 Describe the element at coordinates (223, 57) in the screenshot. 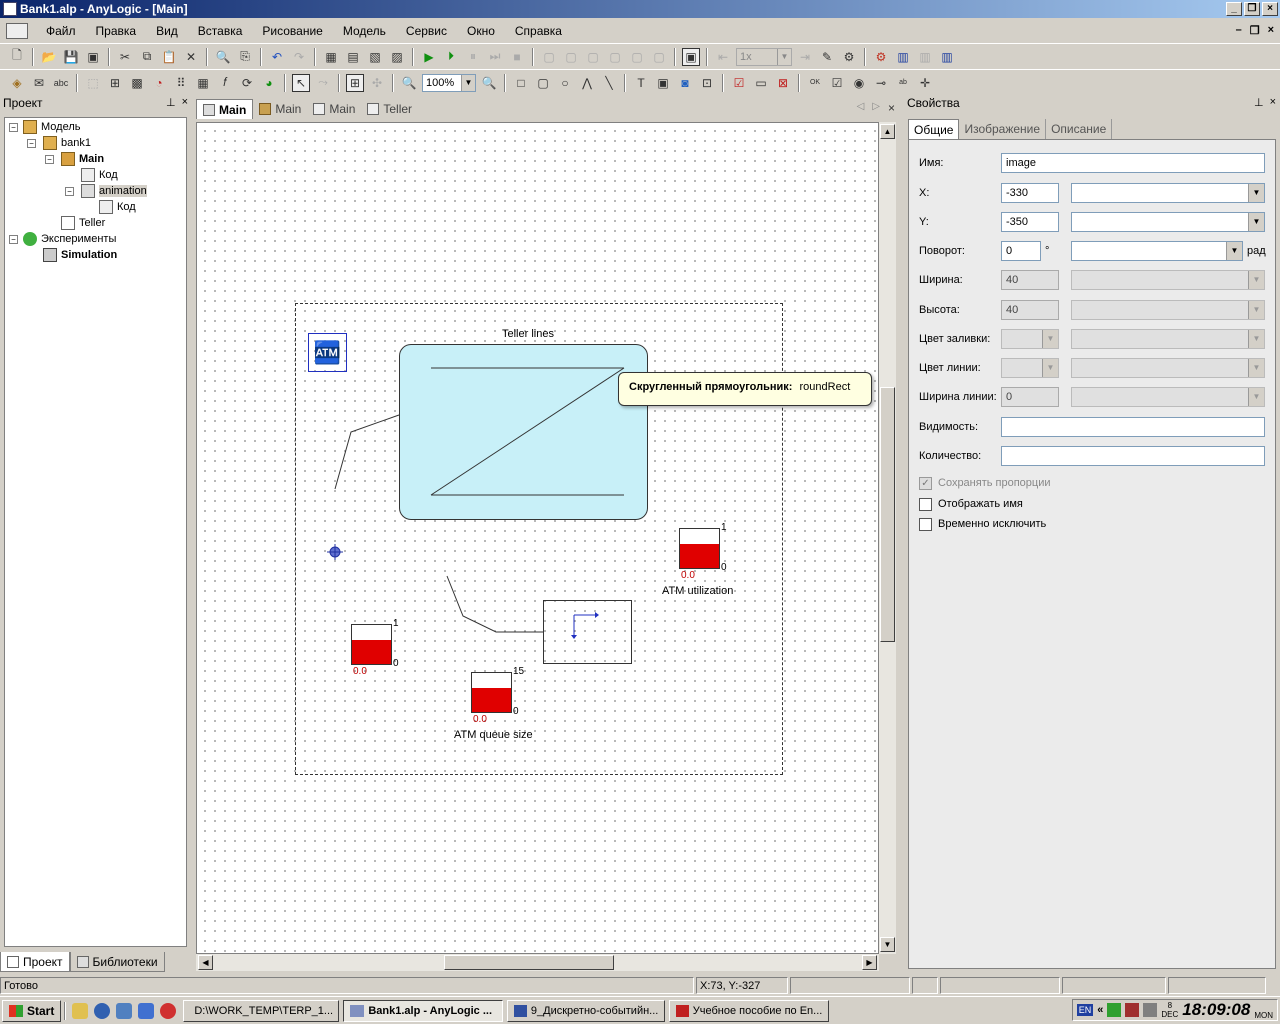

I see `find-icon: 🔍` at that location.